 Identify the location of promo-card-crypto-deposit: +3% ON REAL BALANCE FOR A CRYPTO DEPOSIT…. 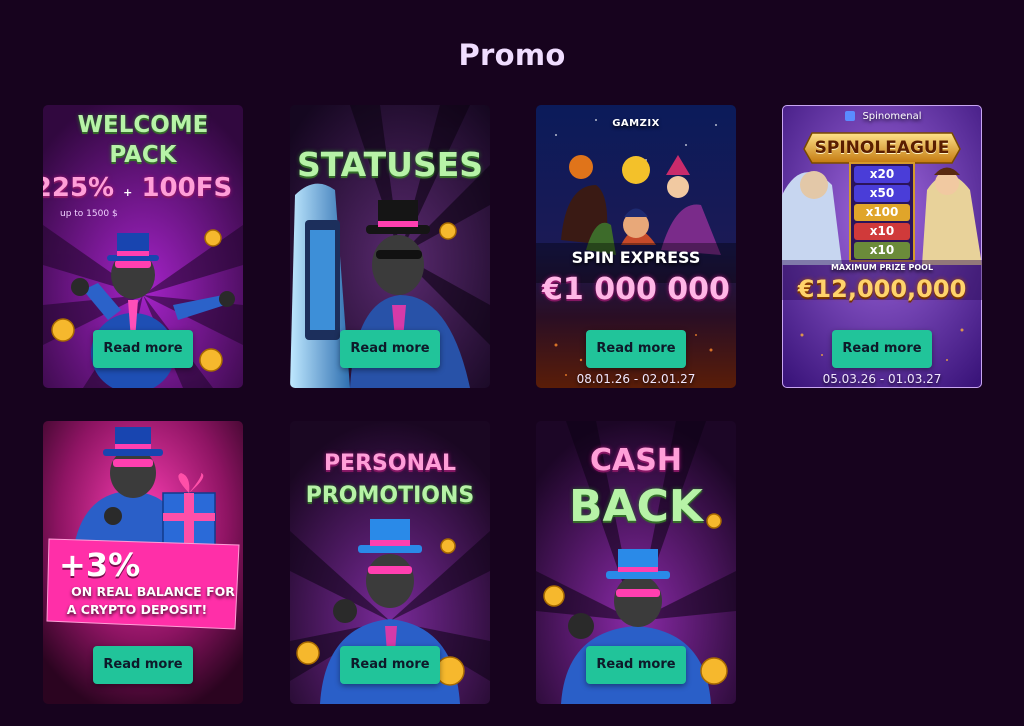
(143, 562).